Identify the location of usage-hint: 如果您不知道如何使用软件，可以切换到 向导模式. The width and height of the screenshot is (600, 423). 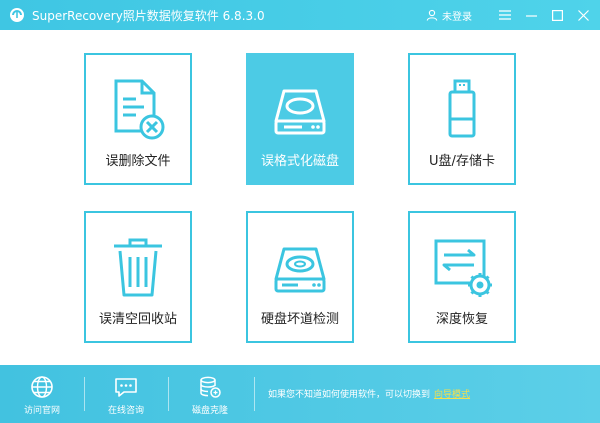
(369, 393).